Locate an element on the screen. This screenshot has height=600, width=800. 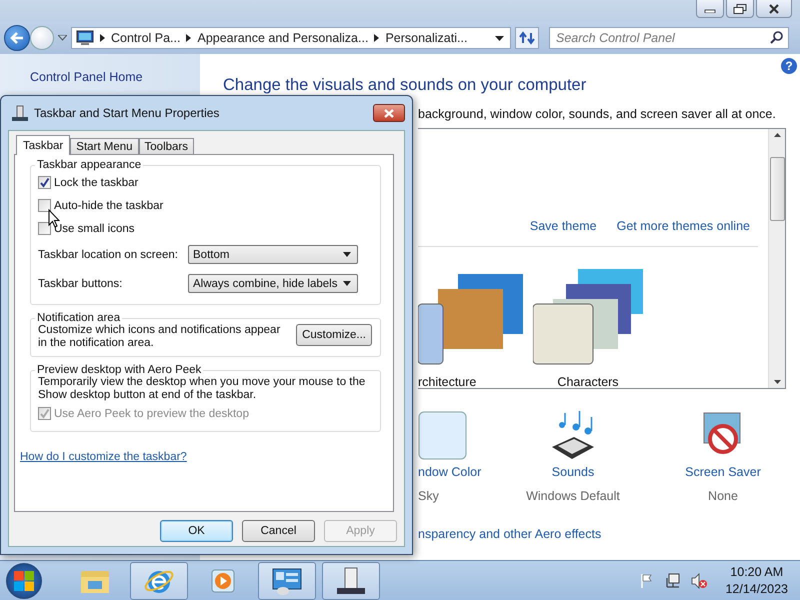
setting-value: Sky is located at coordinates (428, 496).